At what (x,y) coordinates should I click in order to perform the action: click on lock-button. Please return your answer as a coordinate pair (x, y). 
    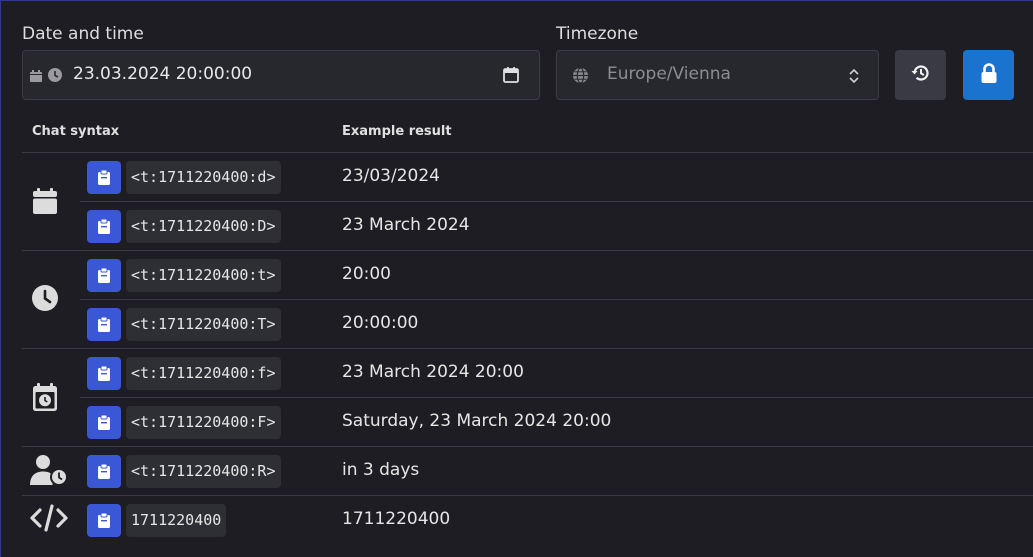
    Looking at the image, I should click on (988, 75).